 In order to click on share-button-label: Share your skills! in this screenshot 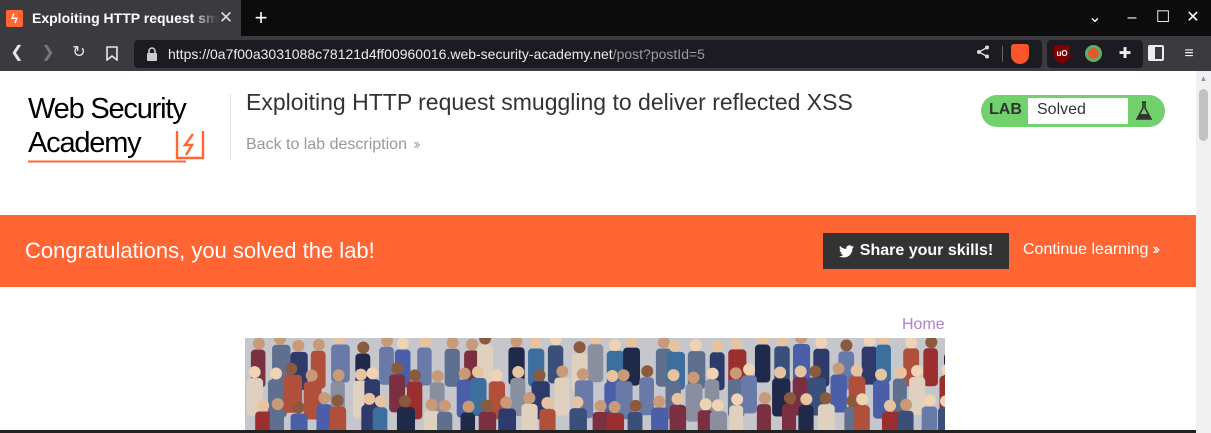, I will do `click(926, 250)`.